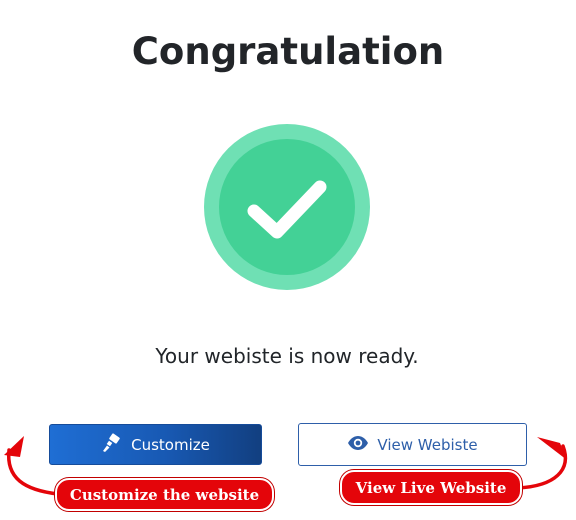 The width and height of the screenshot is (576, 520). What do you see at coordinates (116, 444) in the screenshot?
I see `paint-brush-icon` at bounding box center [116, 444].